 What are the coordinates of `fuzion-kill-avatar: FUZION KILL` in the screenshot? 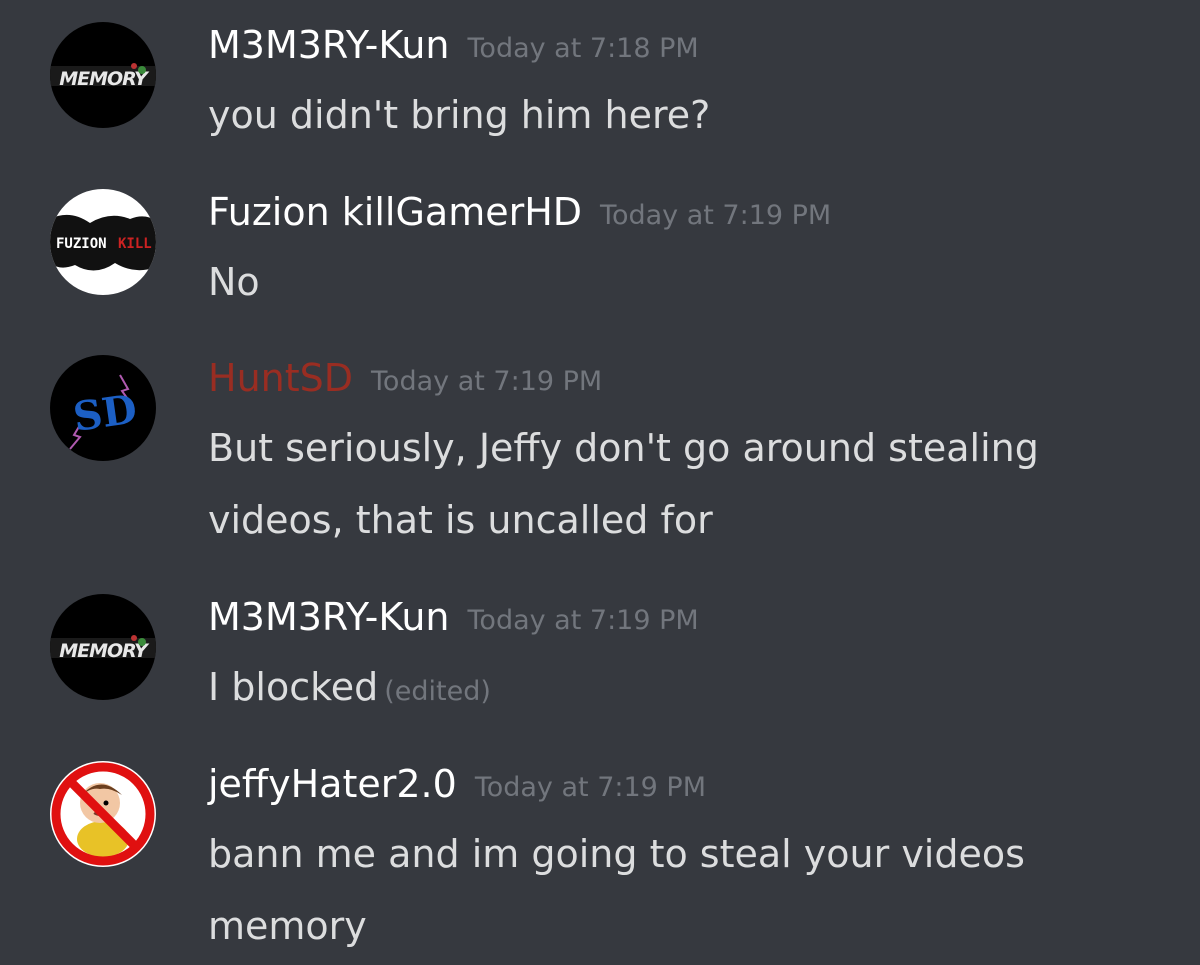 It's located at (103, 242).